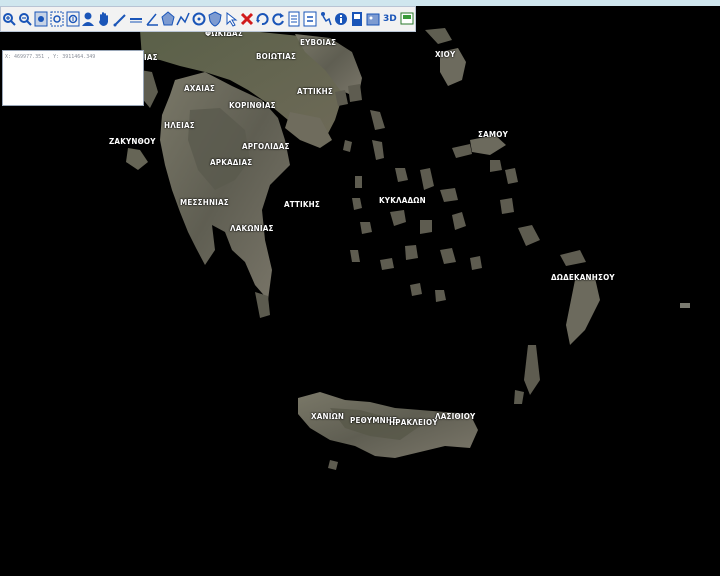  Describe the element at coordinates (315, 91) in the screenshot. I see `prefecture-label-attikis-north: ΑΤΤΙΚΗΣ` at that location.